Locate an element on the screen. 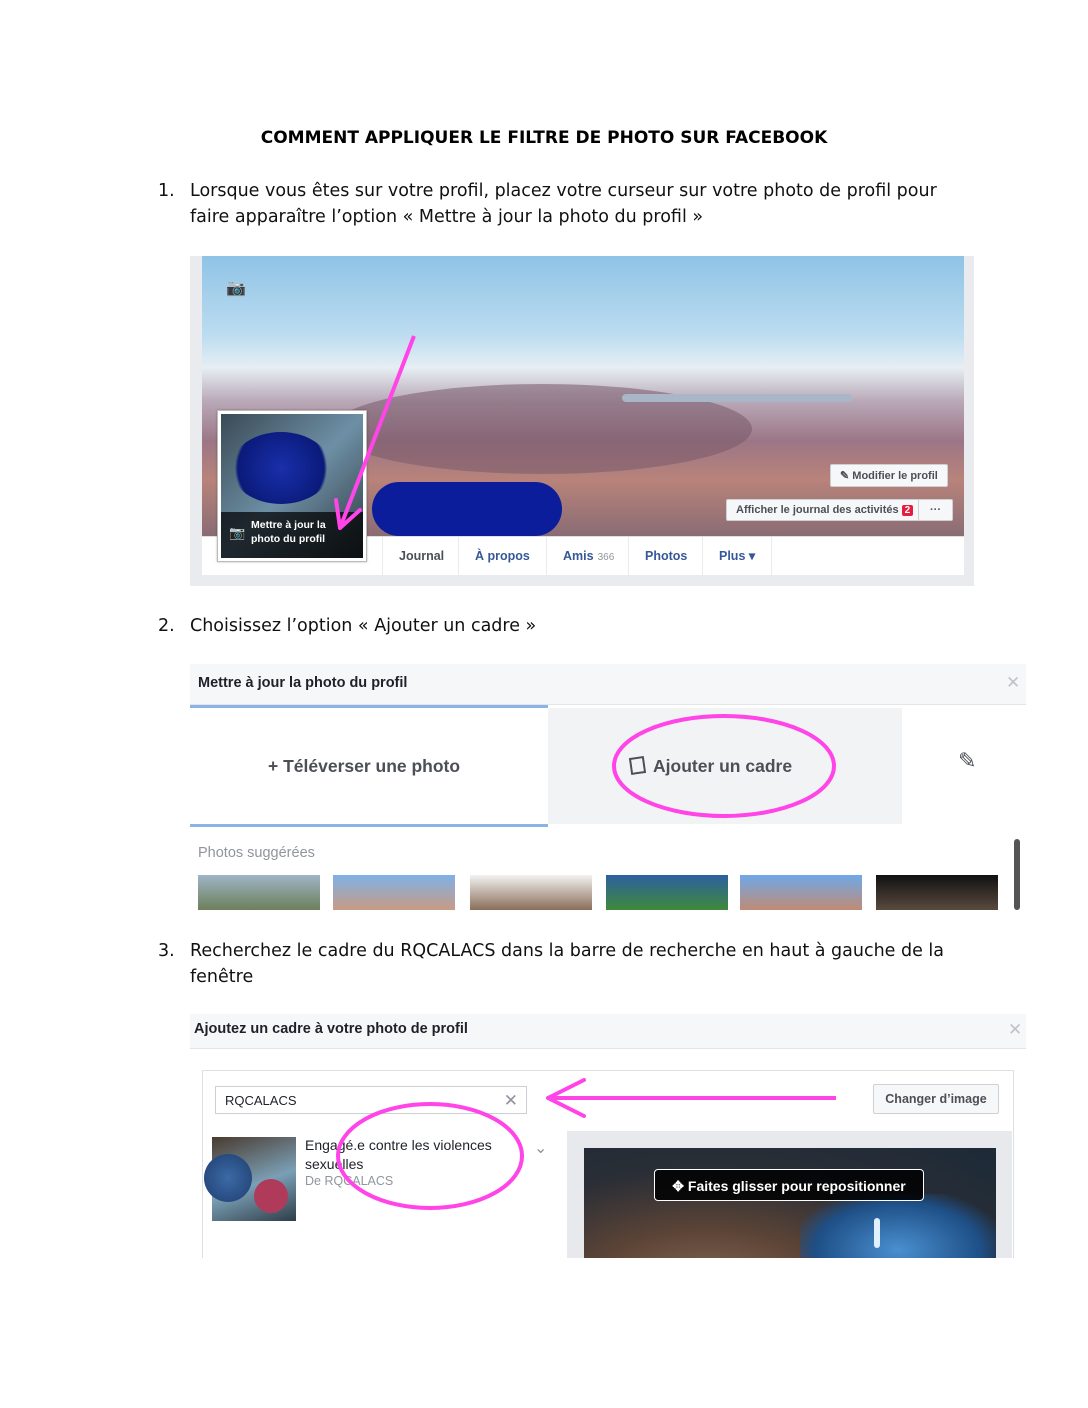 The width and height of the screenshot is (1088, 1408). annotation-marks is located at coordinates (586, 1144).